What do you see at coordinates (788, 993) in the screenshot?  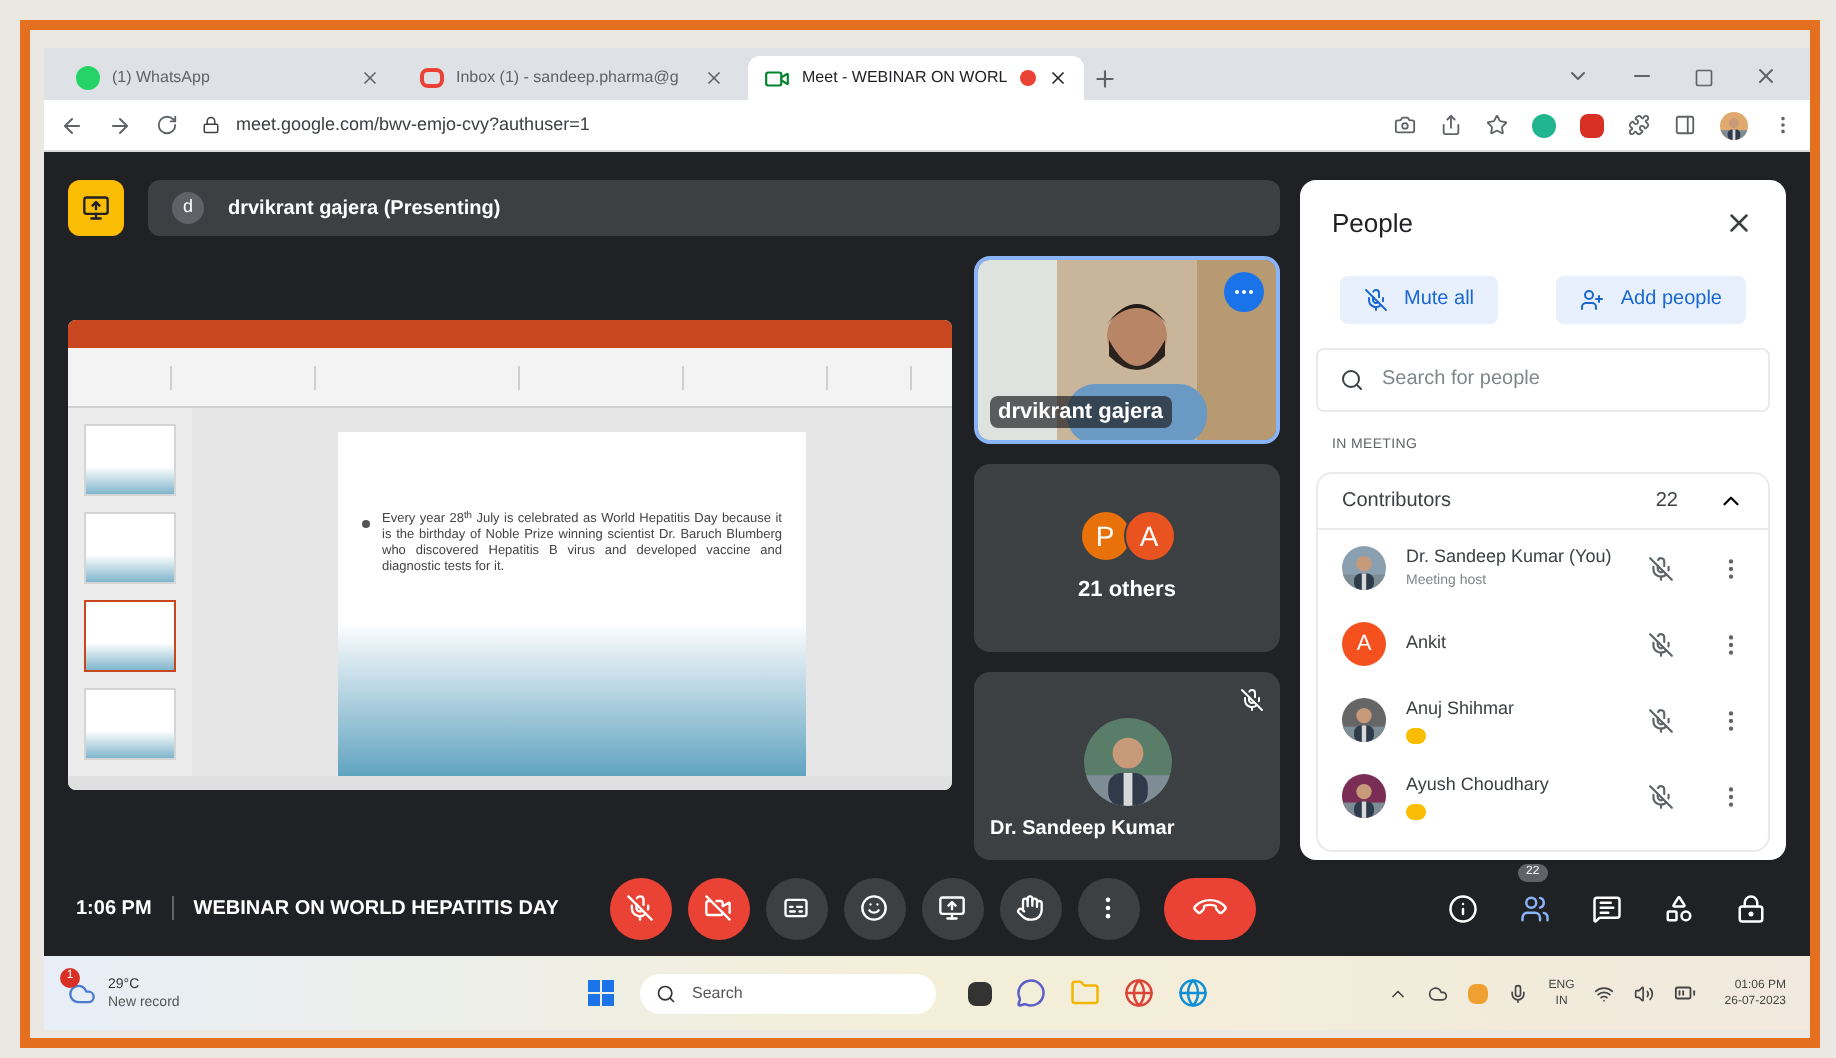 I see `search-field: Search` at bounding box center [788, 993].